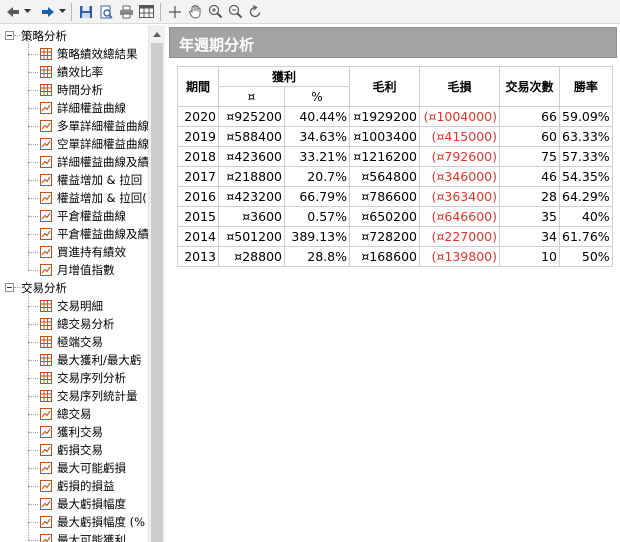  Describe the element at coordinates (384, 86) in the screenshot. I see `header-gross-profit: 毛利` at that location.